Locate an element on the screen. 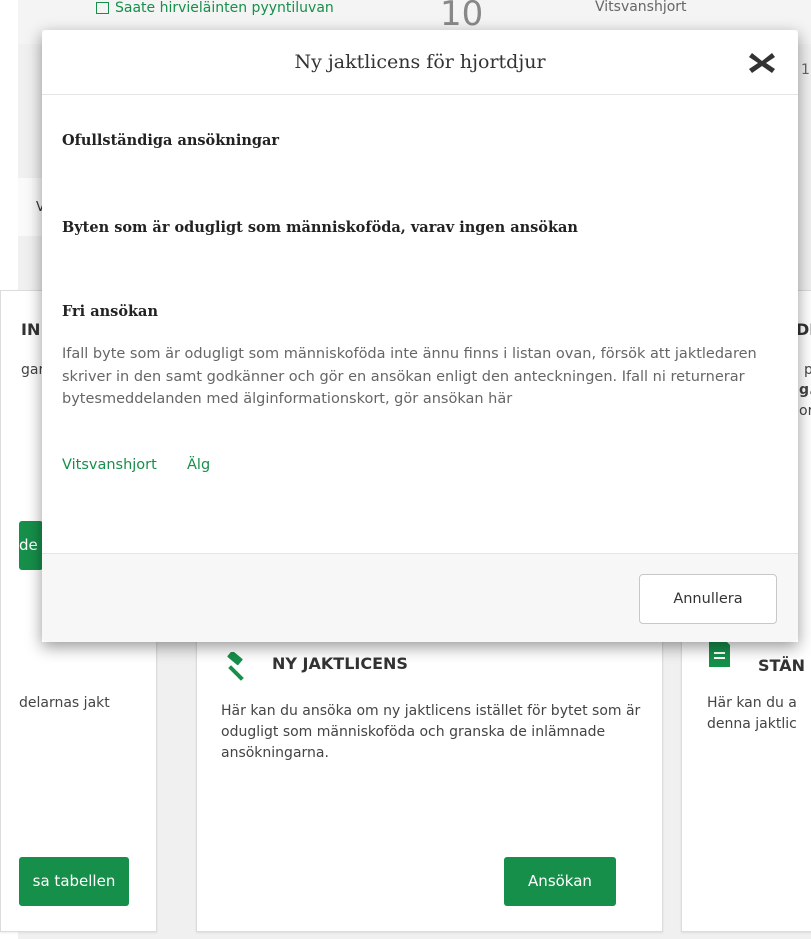 The height and width of the screenshot is (939, 811). cancel-button: Annullera is located at coordinates (708, 599).